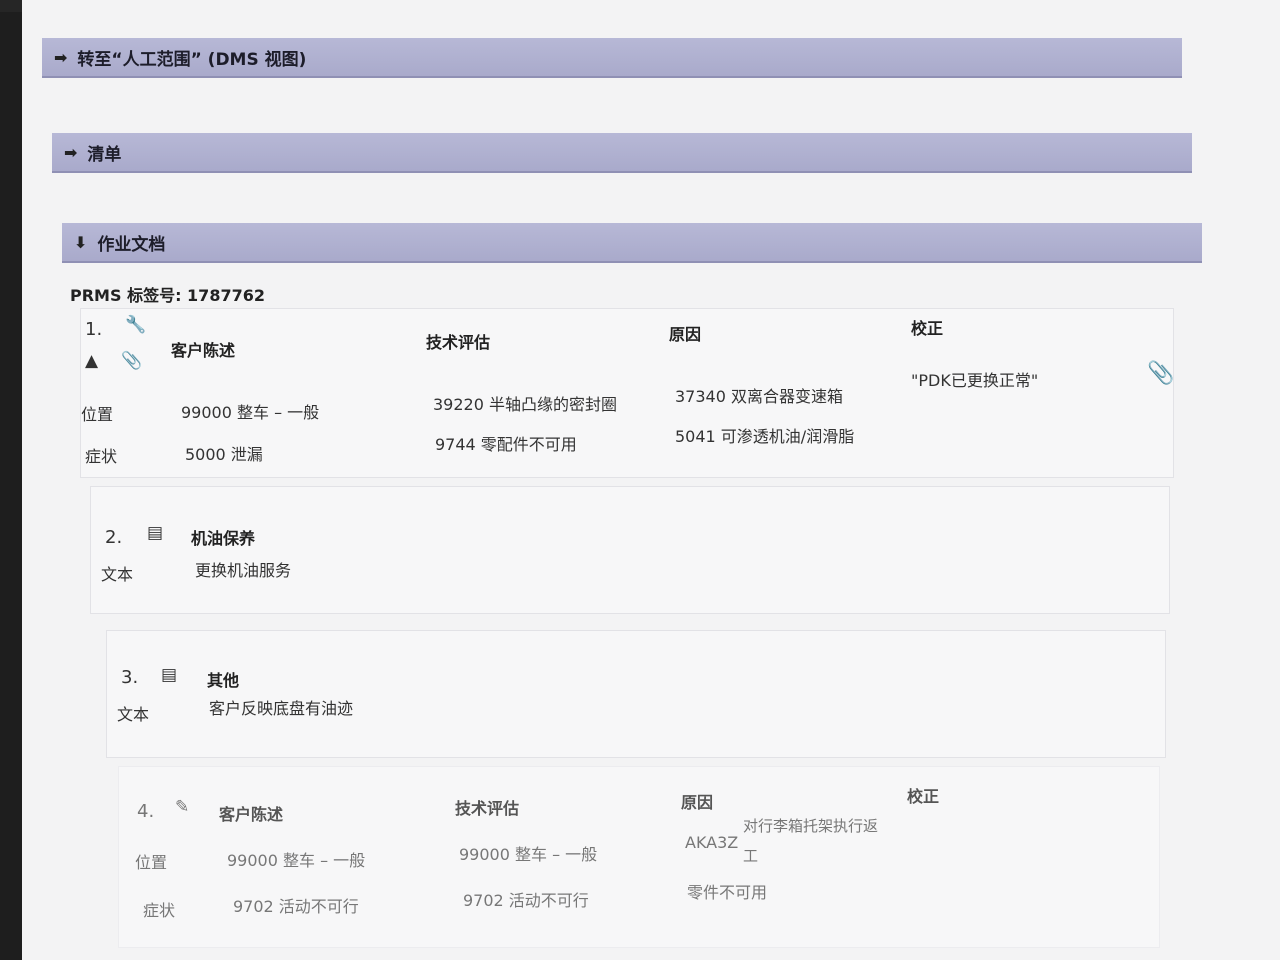 The width and height of the screenshot is (1280, 960). What do you see at coordinates (91, 361) in the screenshot?
I see `oil-bottle-icon: ▲` at bounding box center [91, 361].